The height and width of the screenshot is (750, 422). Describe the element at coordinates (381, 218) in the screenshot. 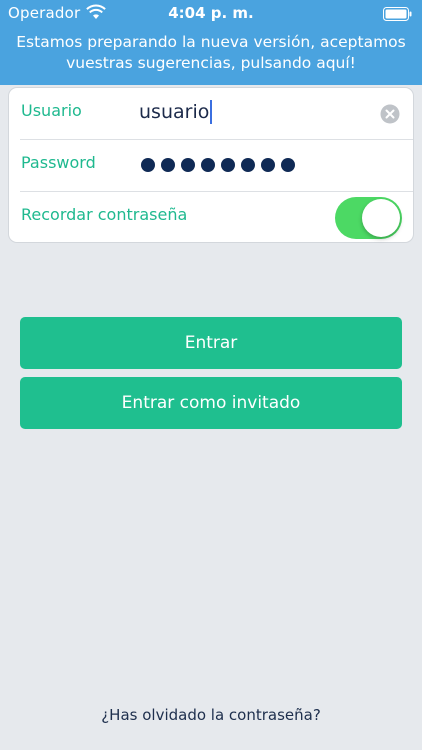

I see `toggle-knob` at that location.